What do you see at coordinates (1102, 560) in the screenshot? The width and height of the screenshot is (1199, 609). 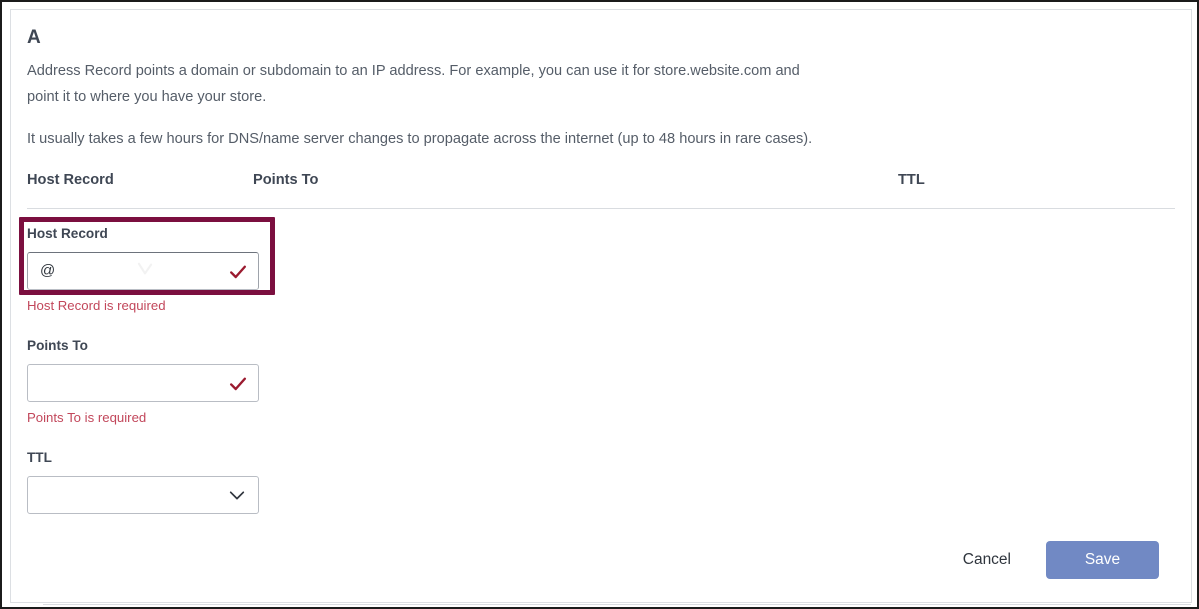 I see `save-button: Save` at bounding box center [1102, 560].